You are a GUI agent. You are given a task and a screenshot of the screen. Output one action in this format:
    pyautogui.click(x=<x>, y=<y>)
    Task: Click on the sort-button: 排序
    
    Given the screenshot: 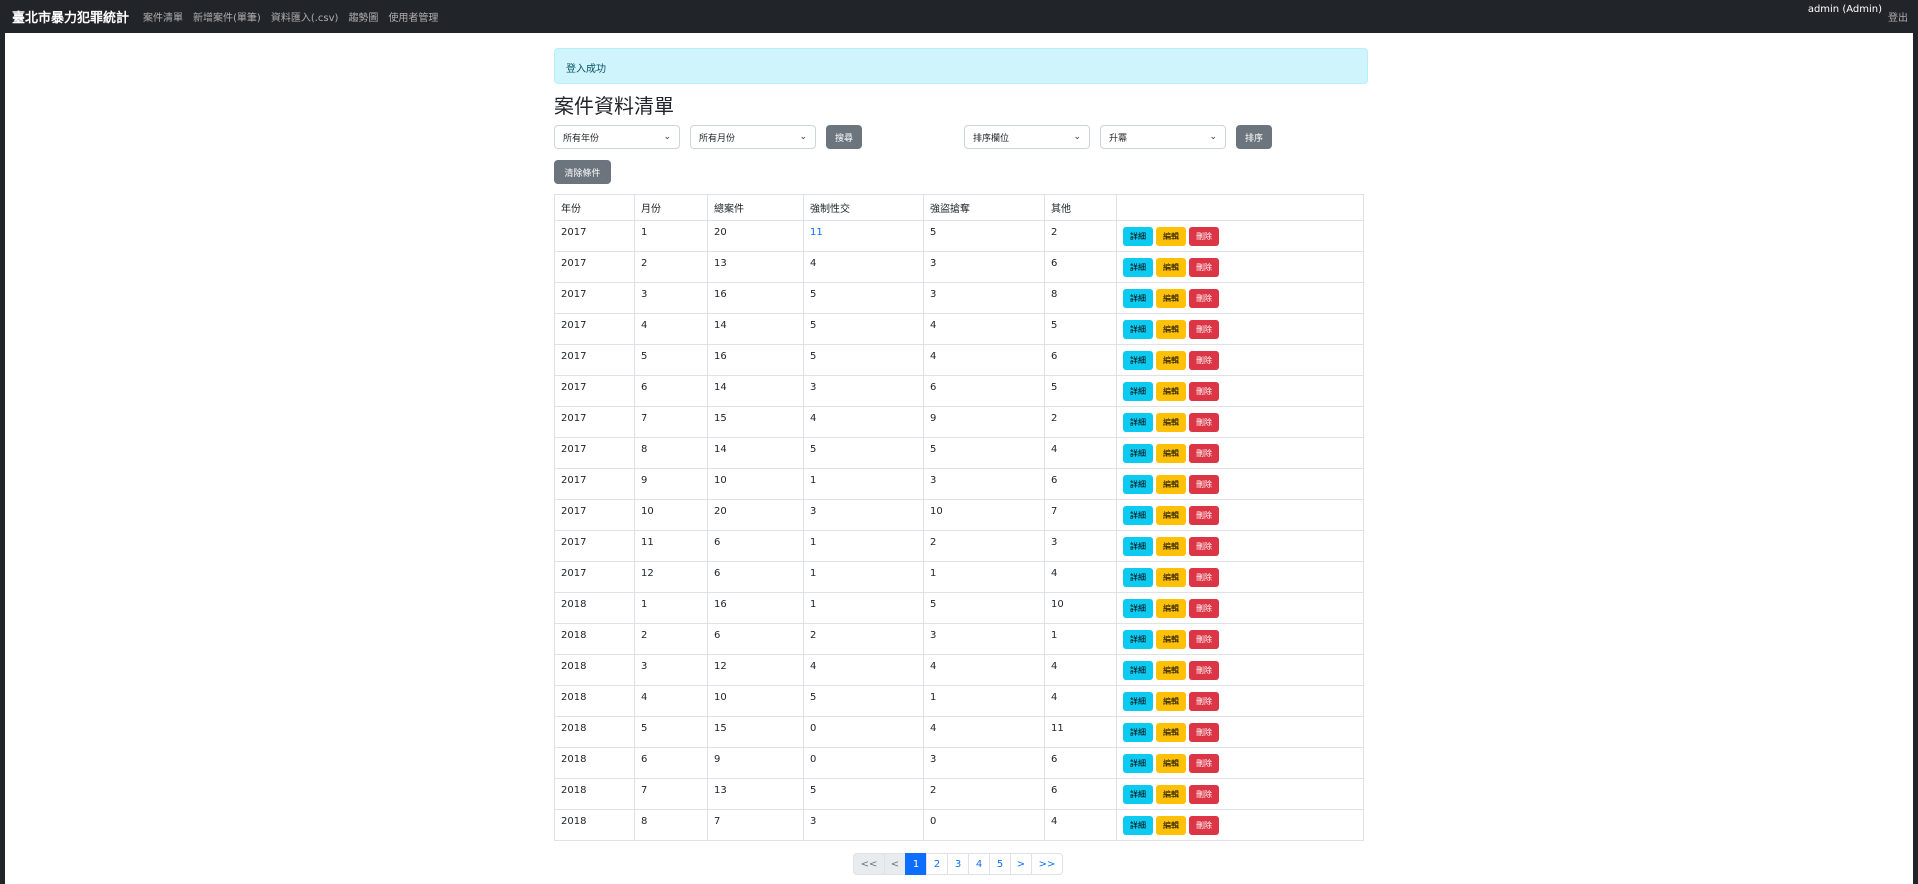 What is the action you would take?
    pyautogui.click(x=1254, y=137)
    